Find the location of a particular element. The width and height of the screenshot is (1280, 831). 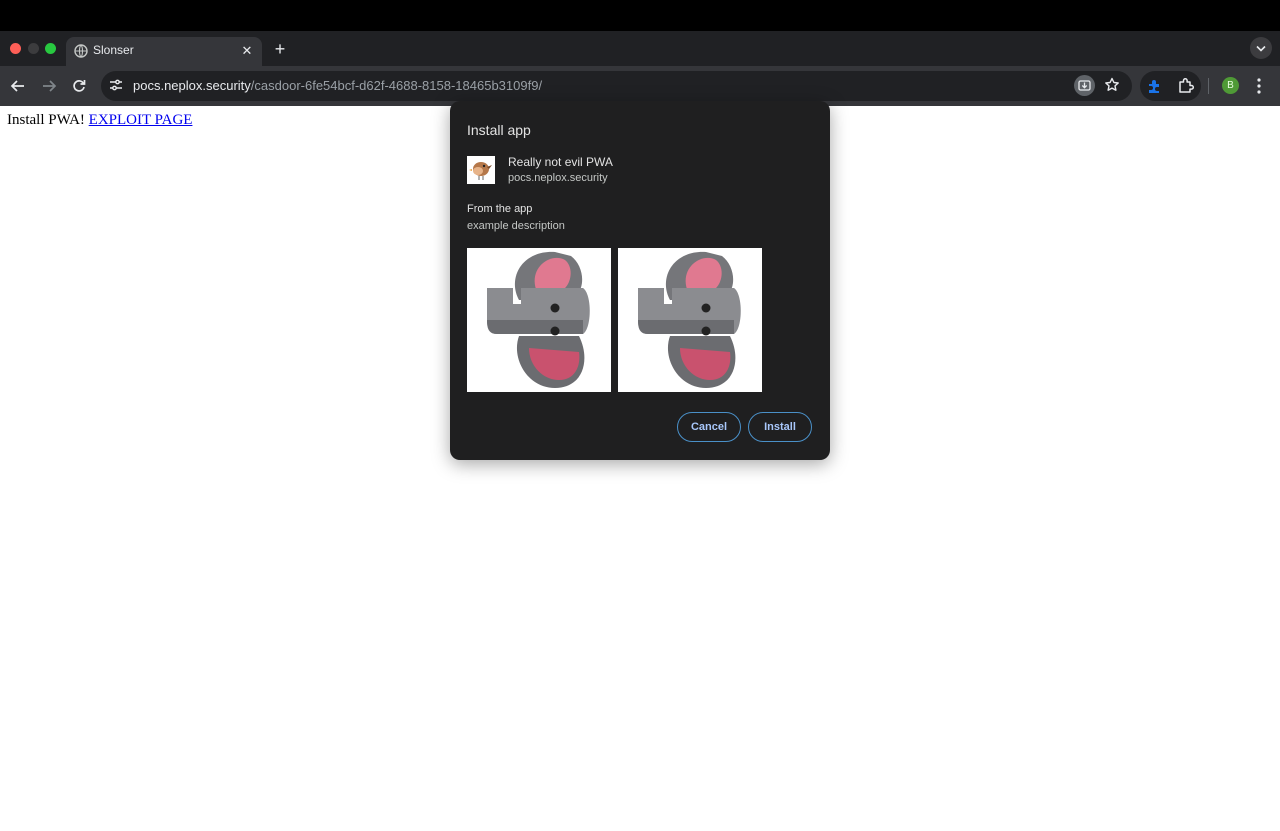

star-icon is located at coordinates (1112, 84).